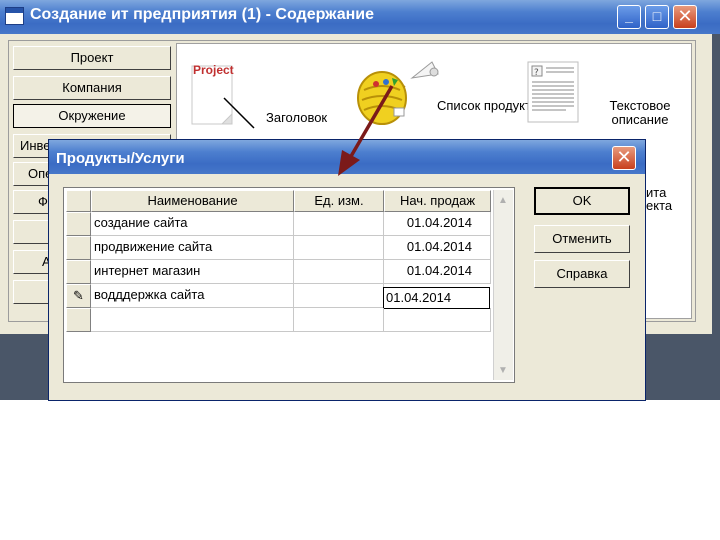 This screenshot has height=540, width=720. What do you see at coordinates (582, 274) in the screenshot?
I see `help-button: Справка` at bounding box center [582, 274].